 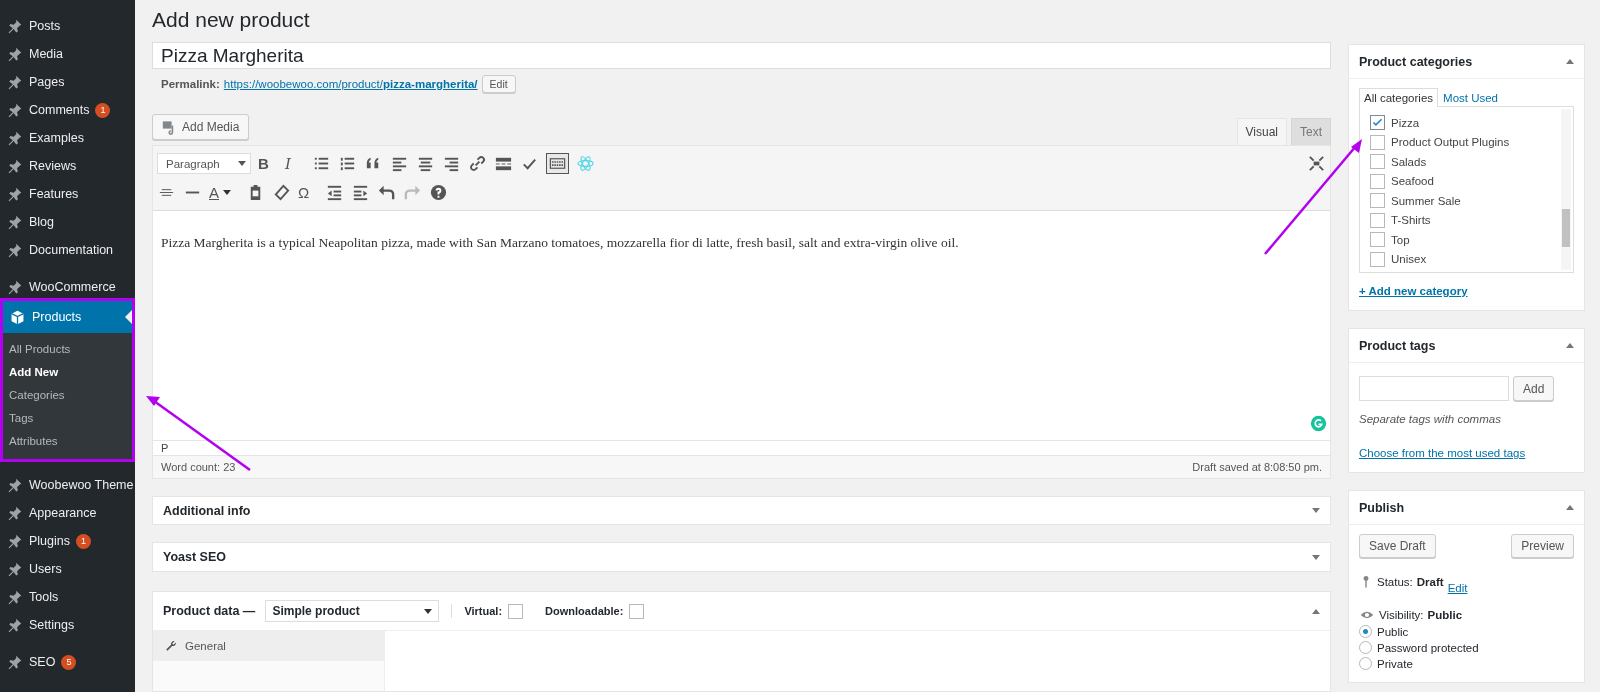 What do you see at coordinates (190, 84) in the screenshot?
I see `permalink-label: Permalink:` at bounding box center [190, 84].